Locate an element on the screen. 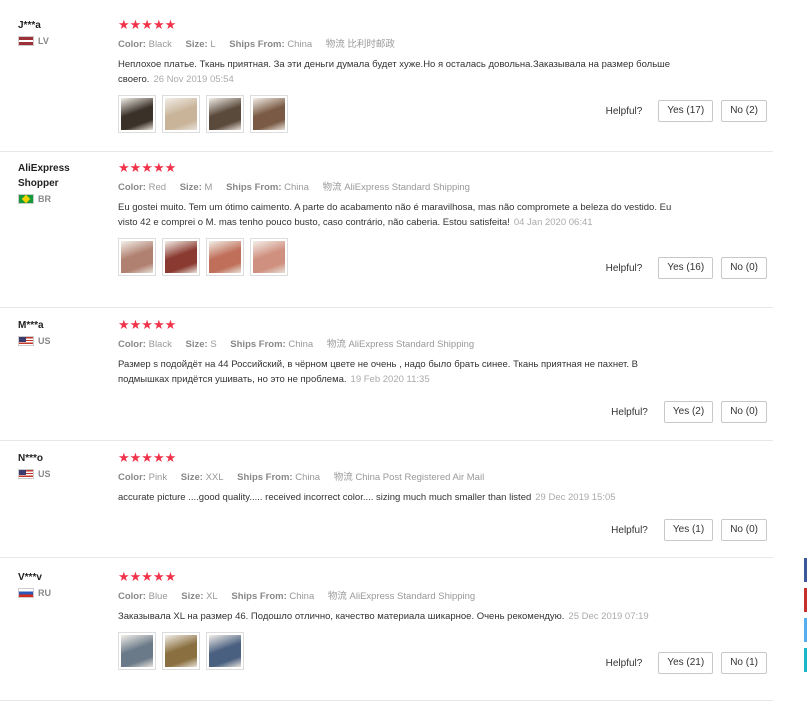 The image size is (807, 713). size-value: XL is located at coordinates (212, 596).